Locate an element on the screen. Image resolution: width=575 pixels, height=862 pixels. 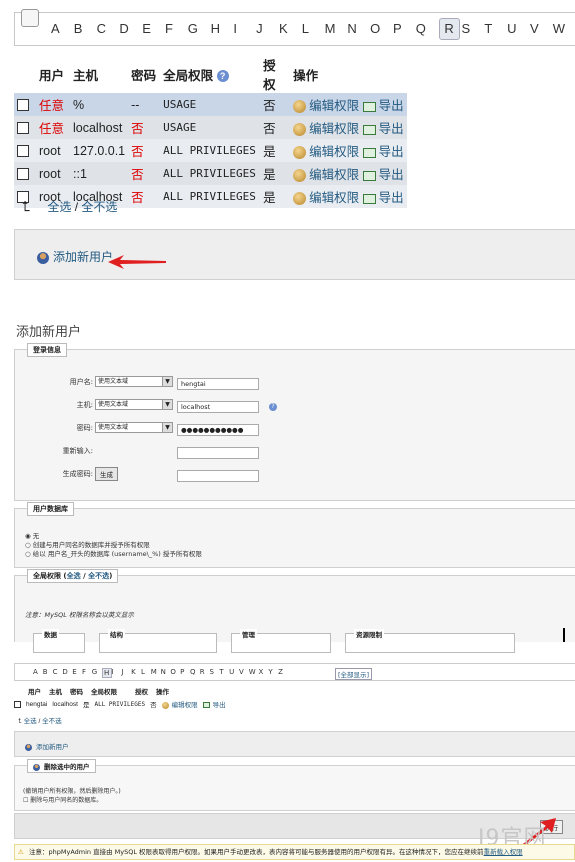
initial-letter-h: H is located at coordinates (222, 30).